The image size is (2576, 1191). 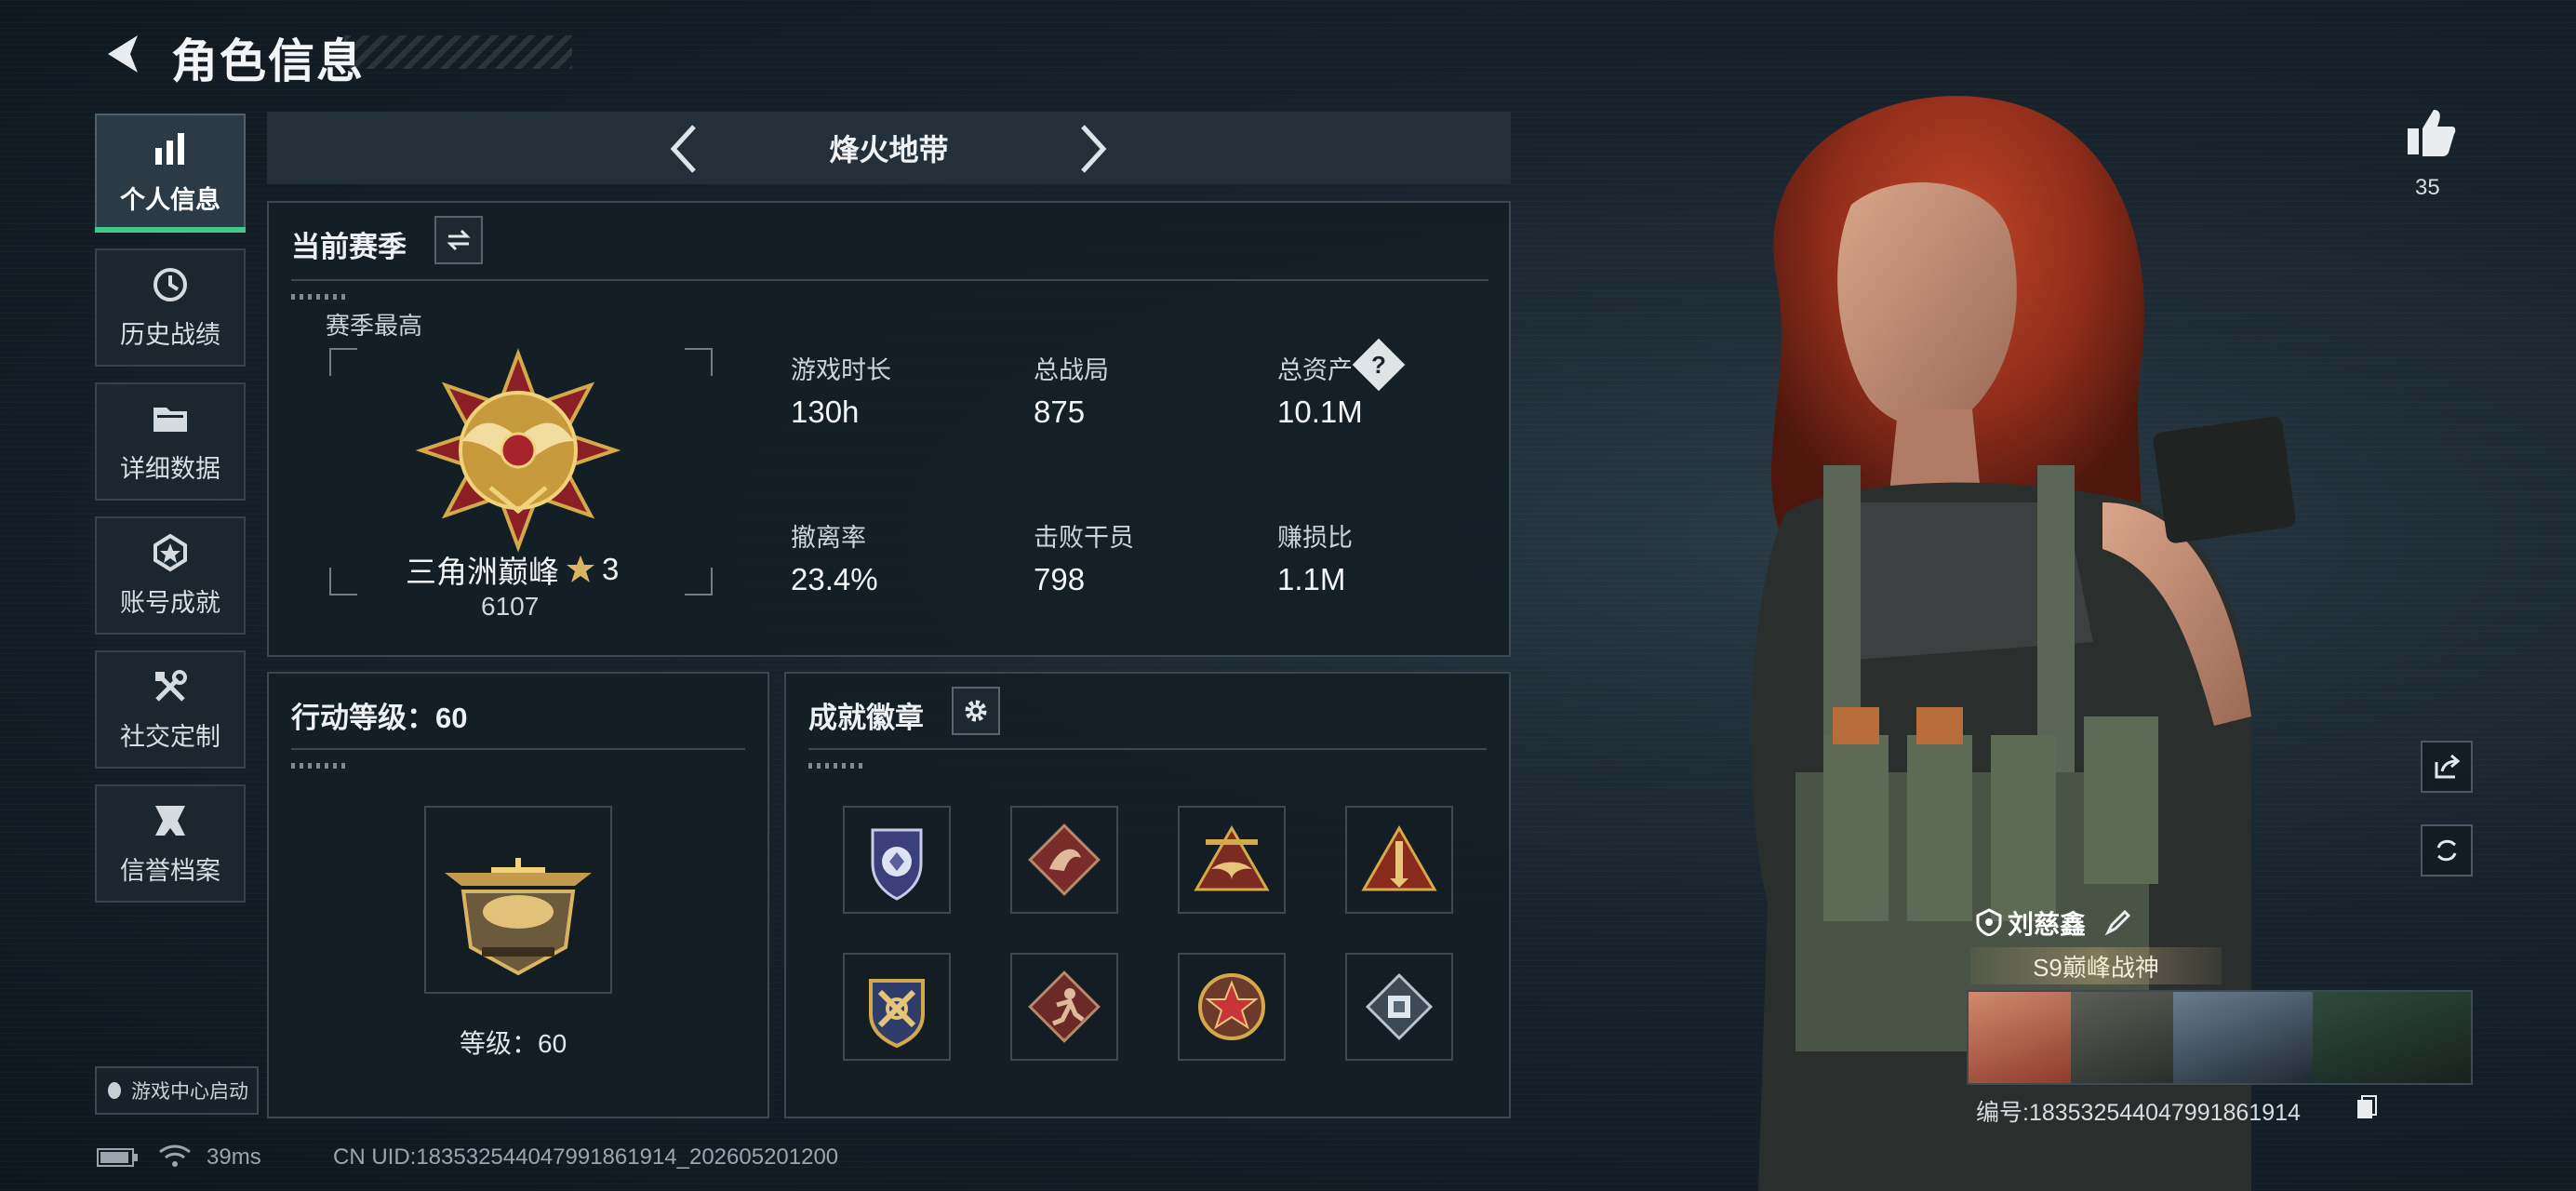 What do you see at coordinates (976, 711) in the screenshot?
I see `achievements-settings-button` at bounding box center [976, 711].